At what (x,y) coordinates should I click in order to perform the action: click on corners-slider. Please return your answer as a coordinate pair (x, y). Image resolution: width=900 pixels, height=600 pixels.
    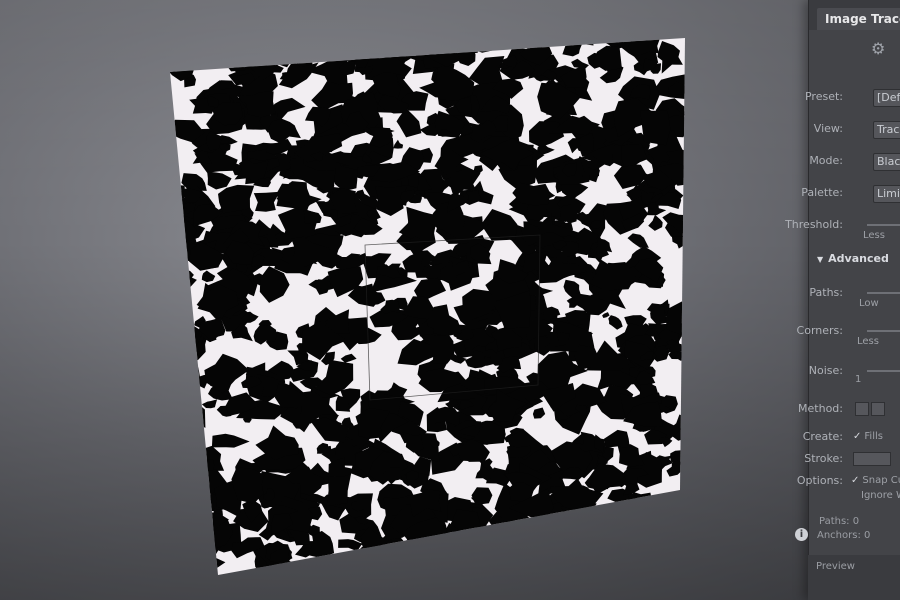
    Looking at the image, I should click on (883, 331).